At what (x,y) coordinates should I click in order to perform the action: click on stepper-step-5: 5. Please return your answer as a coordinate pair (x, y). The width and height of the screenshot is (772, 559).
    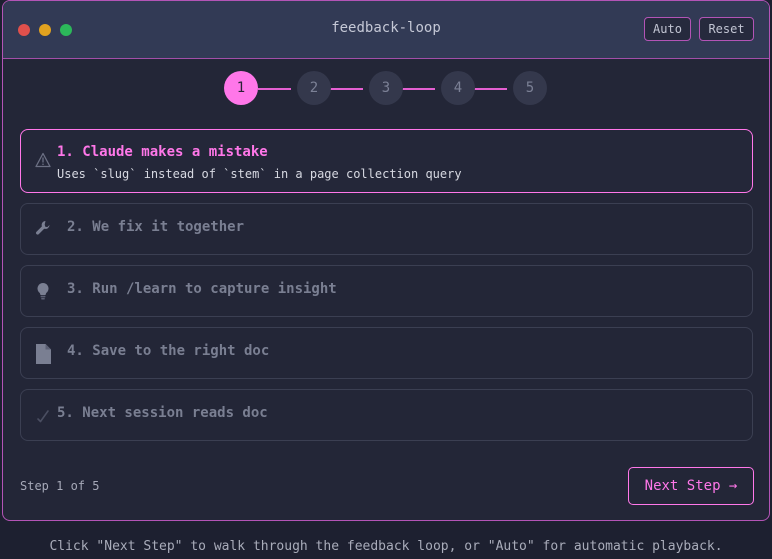
    Looking at the image, I should click on (530, 88).